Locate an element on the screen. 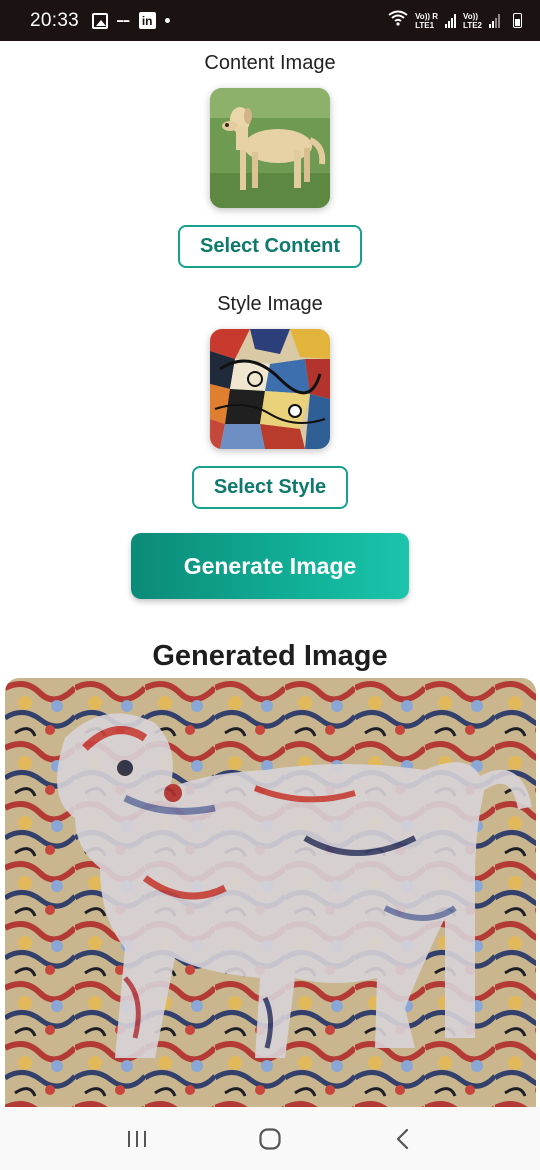  linkedin-icon: in is located at coordinates (147, 20).